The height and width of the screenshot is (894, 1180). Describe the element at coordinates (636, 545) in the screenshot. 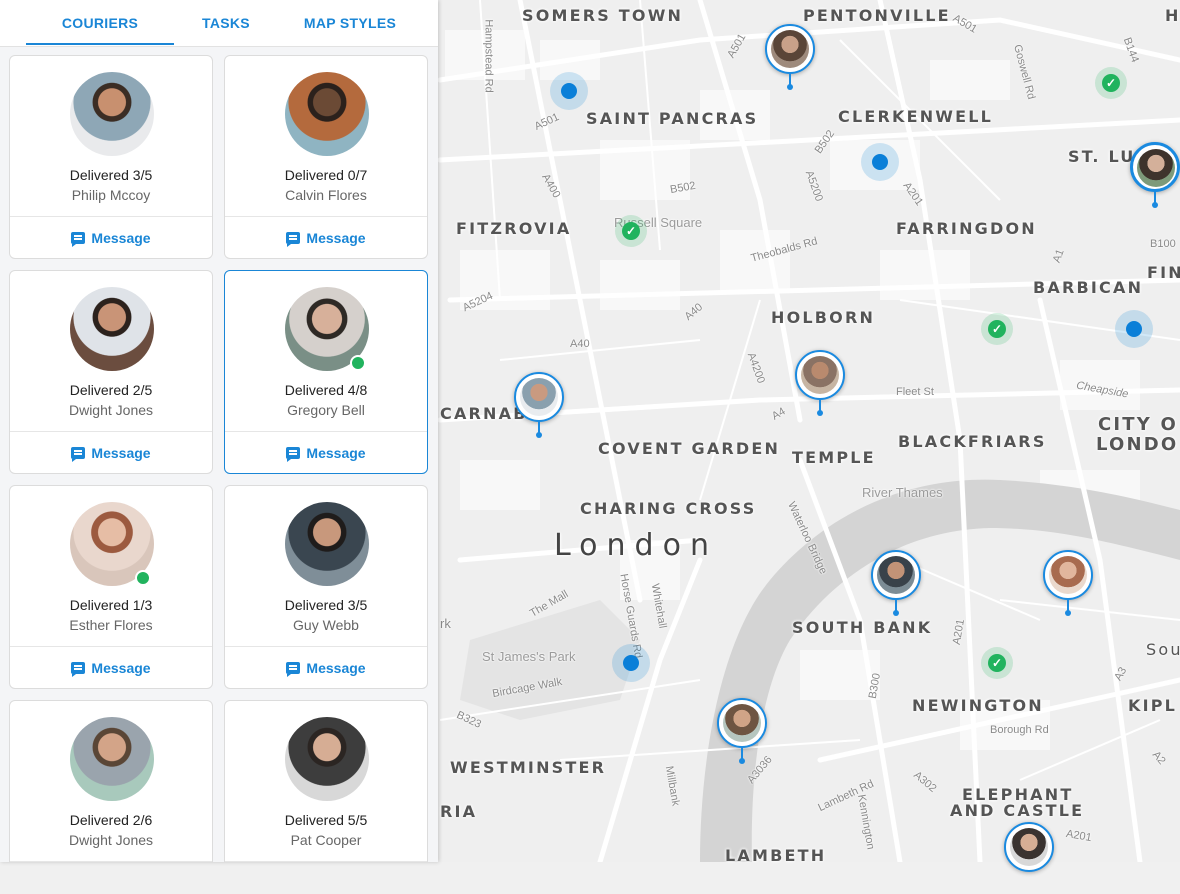

I see `city-label: London` at that location.